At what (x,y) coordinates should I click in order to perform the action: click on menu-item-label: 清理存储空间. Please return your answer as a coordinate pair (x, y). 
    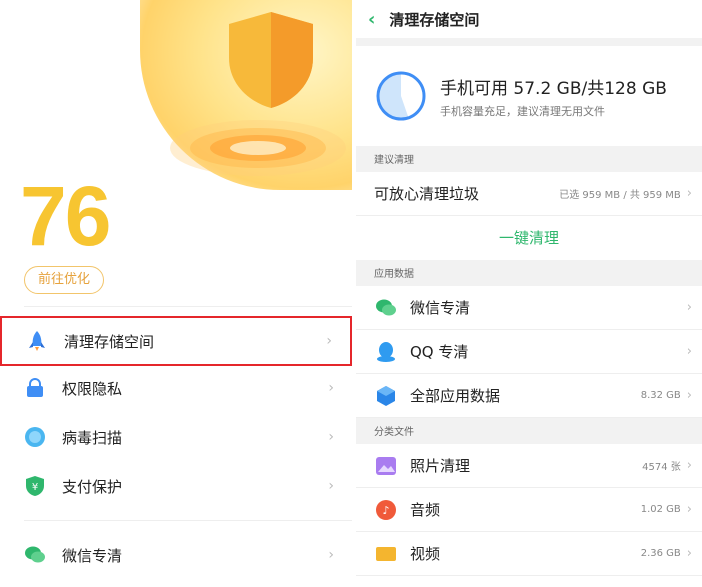
    Looking at the image, I should click on (109, 341).